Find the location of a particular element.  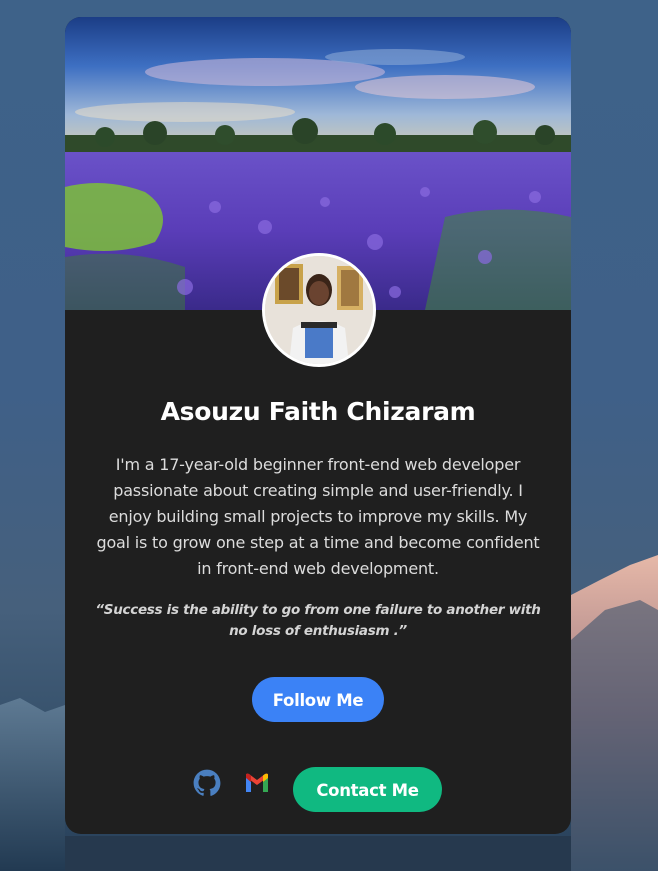

follow-button: Follow Me is located at coordinates (318, 699).